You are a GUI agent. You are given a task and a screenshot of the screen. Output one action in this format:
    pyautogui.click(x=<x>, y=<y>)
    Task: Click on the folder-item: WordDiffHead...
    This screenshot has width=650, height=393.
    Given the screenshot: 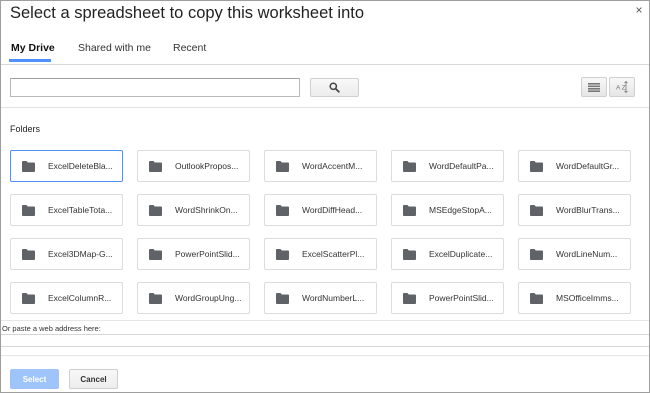 What is the action you would take?
    pyautogui.click(x=320, y=210)
    